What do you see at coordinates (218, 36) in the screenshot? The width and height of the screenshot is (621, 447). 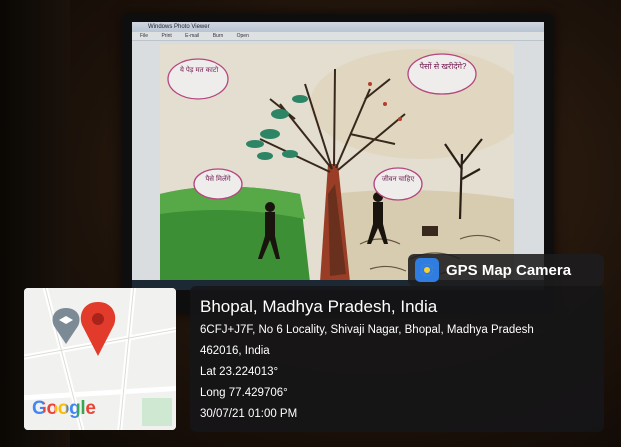 I see `menu-burn: Burn` at bounding box center [218, 36].